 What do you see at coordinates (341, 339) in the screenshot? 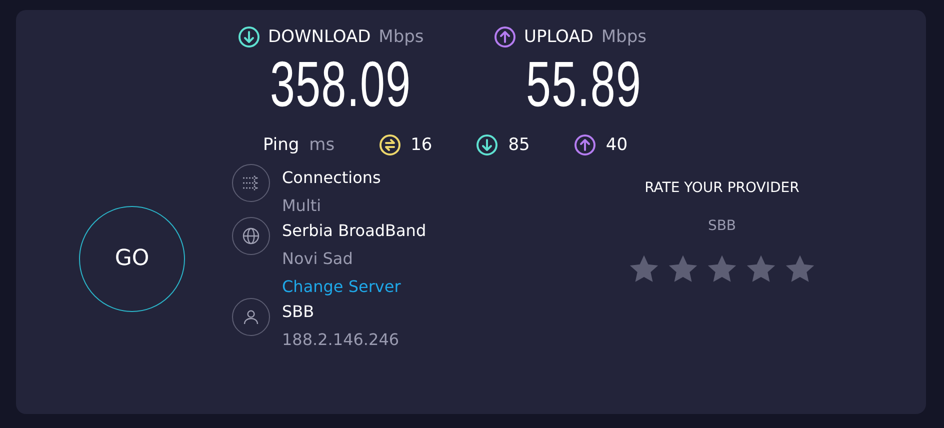
I see `info-detail: 188.2.146.246` at bounding box center [341, 339].